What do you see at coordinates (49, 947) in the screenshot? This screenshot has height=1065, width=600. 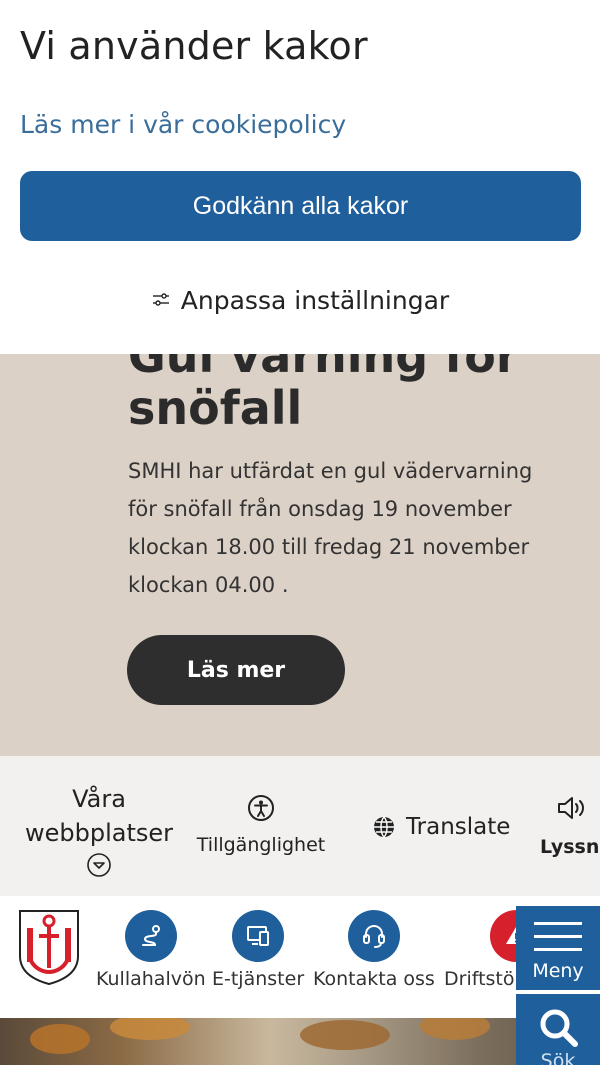 I see `municipality-logo` at bounding box center [49, 947].